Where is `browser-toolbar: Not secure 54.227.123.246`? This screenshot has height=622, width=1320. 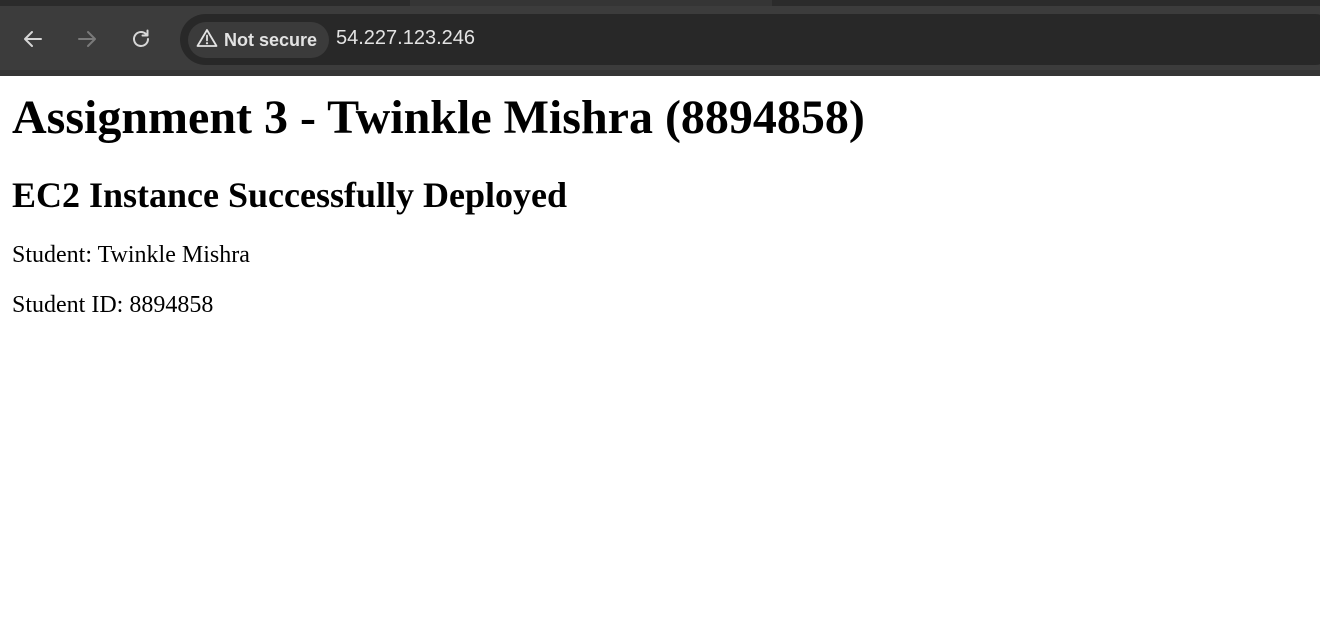 browser-toolbar: Not secure 54.227.123.246 is located at coordinates (660, 41).